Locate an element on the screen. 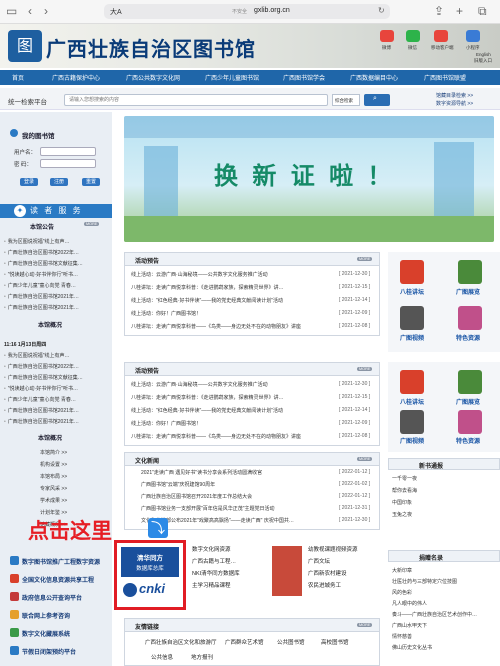  resource-link: 农民进城务工 is located at coordinates (344, 586).